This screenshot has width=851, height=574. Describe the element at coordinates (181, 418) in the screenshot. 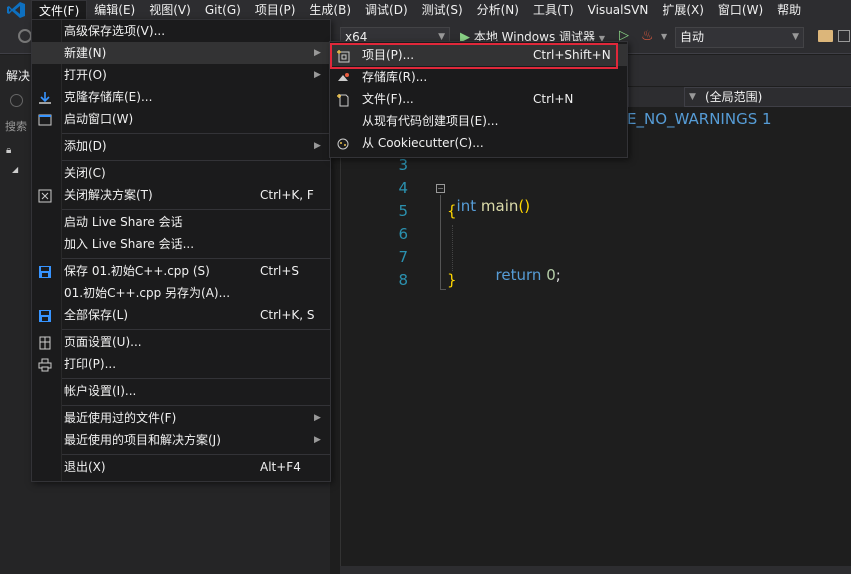

I see `menu-item-recent-files: 最近使用过的文件(F) ▶` at that location.